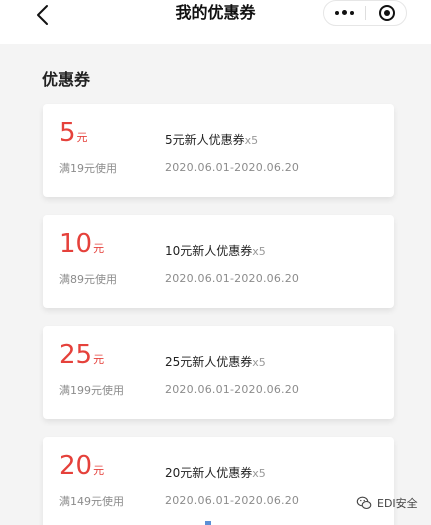  What do you see at coordinates (76, 355) in the screenshot?
I see `coupon-amount-value: 25` at bounding box center [76, 355].